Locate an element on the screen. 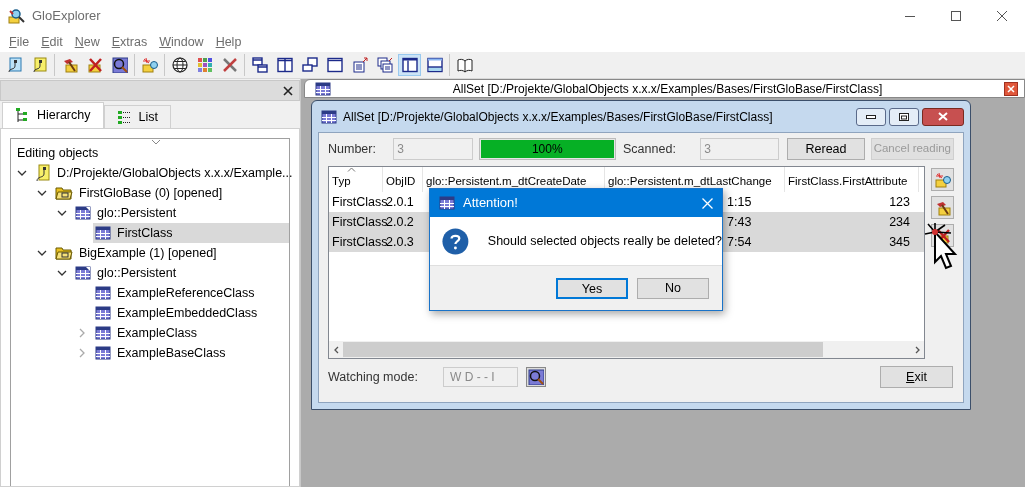 The height and width of the screenshot is (487, 1025). tree-heading: Editing objects is located at coordinates (58, 153).